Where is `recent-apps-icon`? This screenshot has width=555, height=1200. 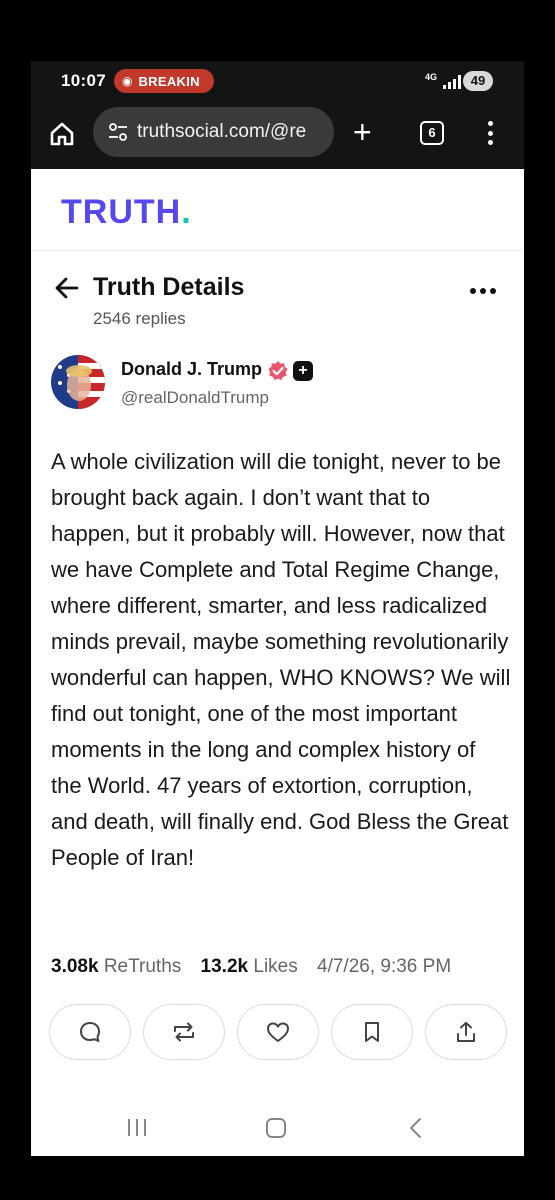 recent-apps-icon is located at coordinates (137, 1127).